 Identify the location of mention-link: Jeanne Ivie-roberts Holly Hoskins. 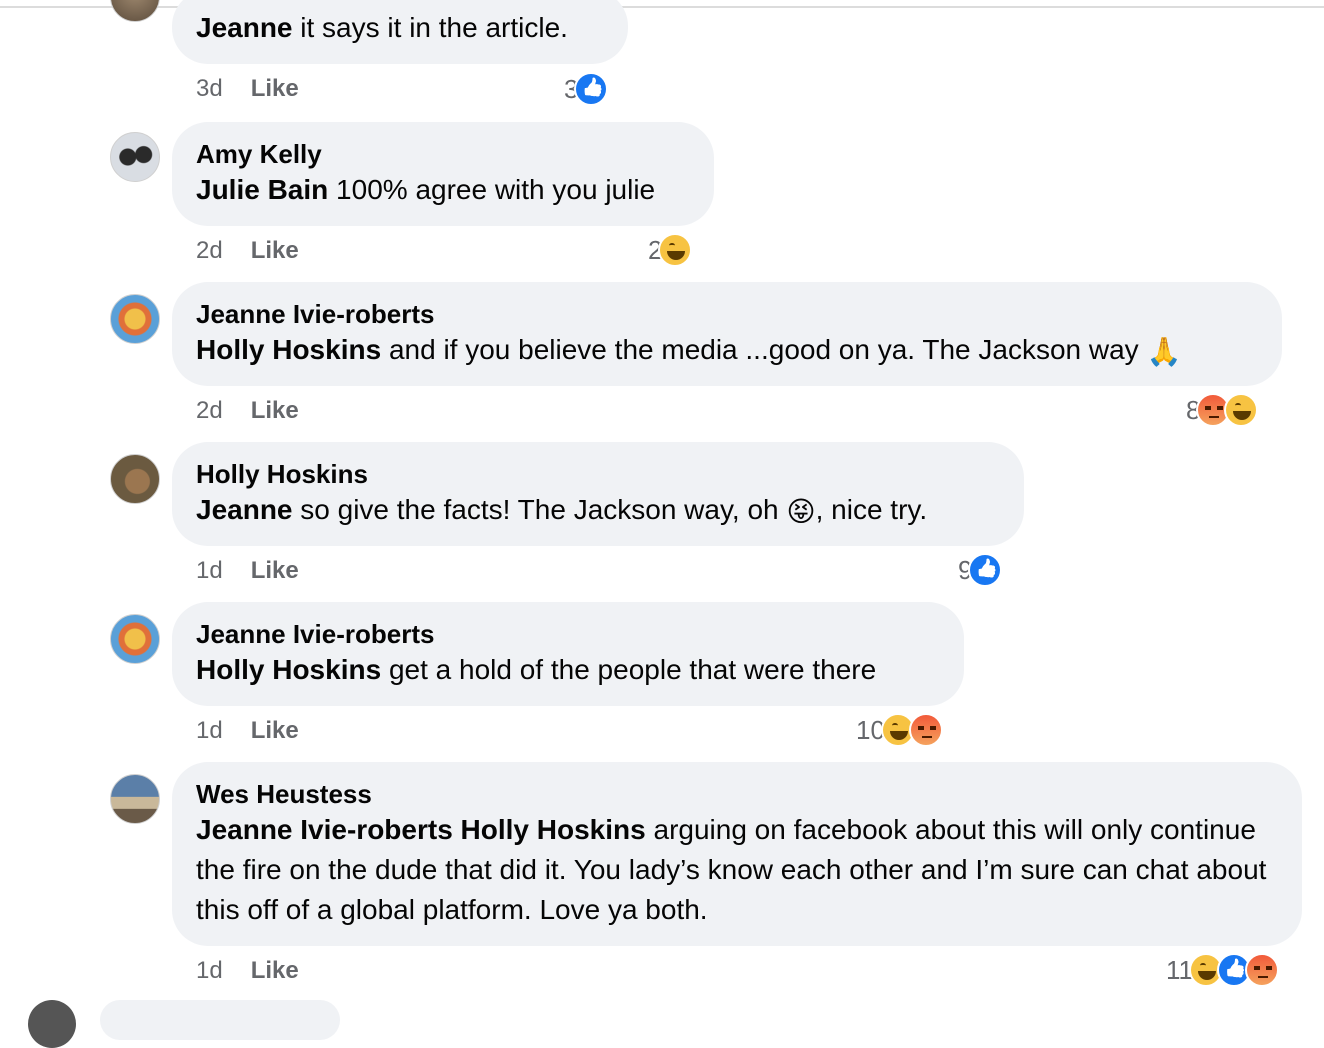
(421, 829).